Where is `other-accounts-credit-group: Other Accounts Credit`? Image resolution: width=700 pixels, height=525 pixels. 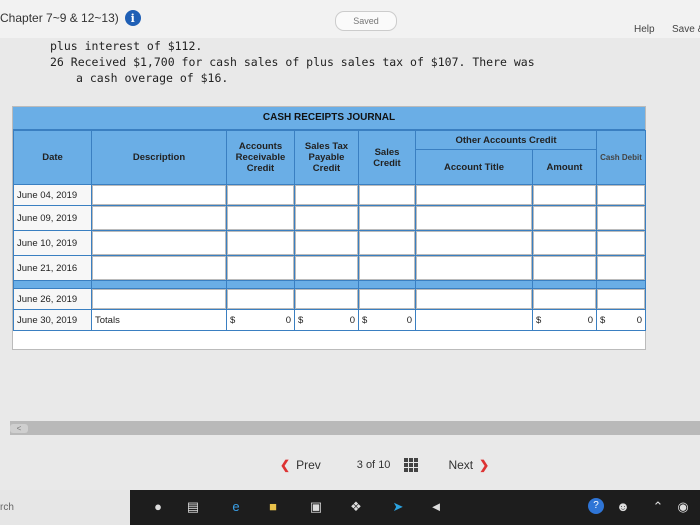 other-accounts-credit-group: Other Accounts Credit is located at coordinates (506, 140).